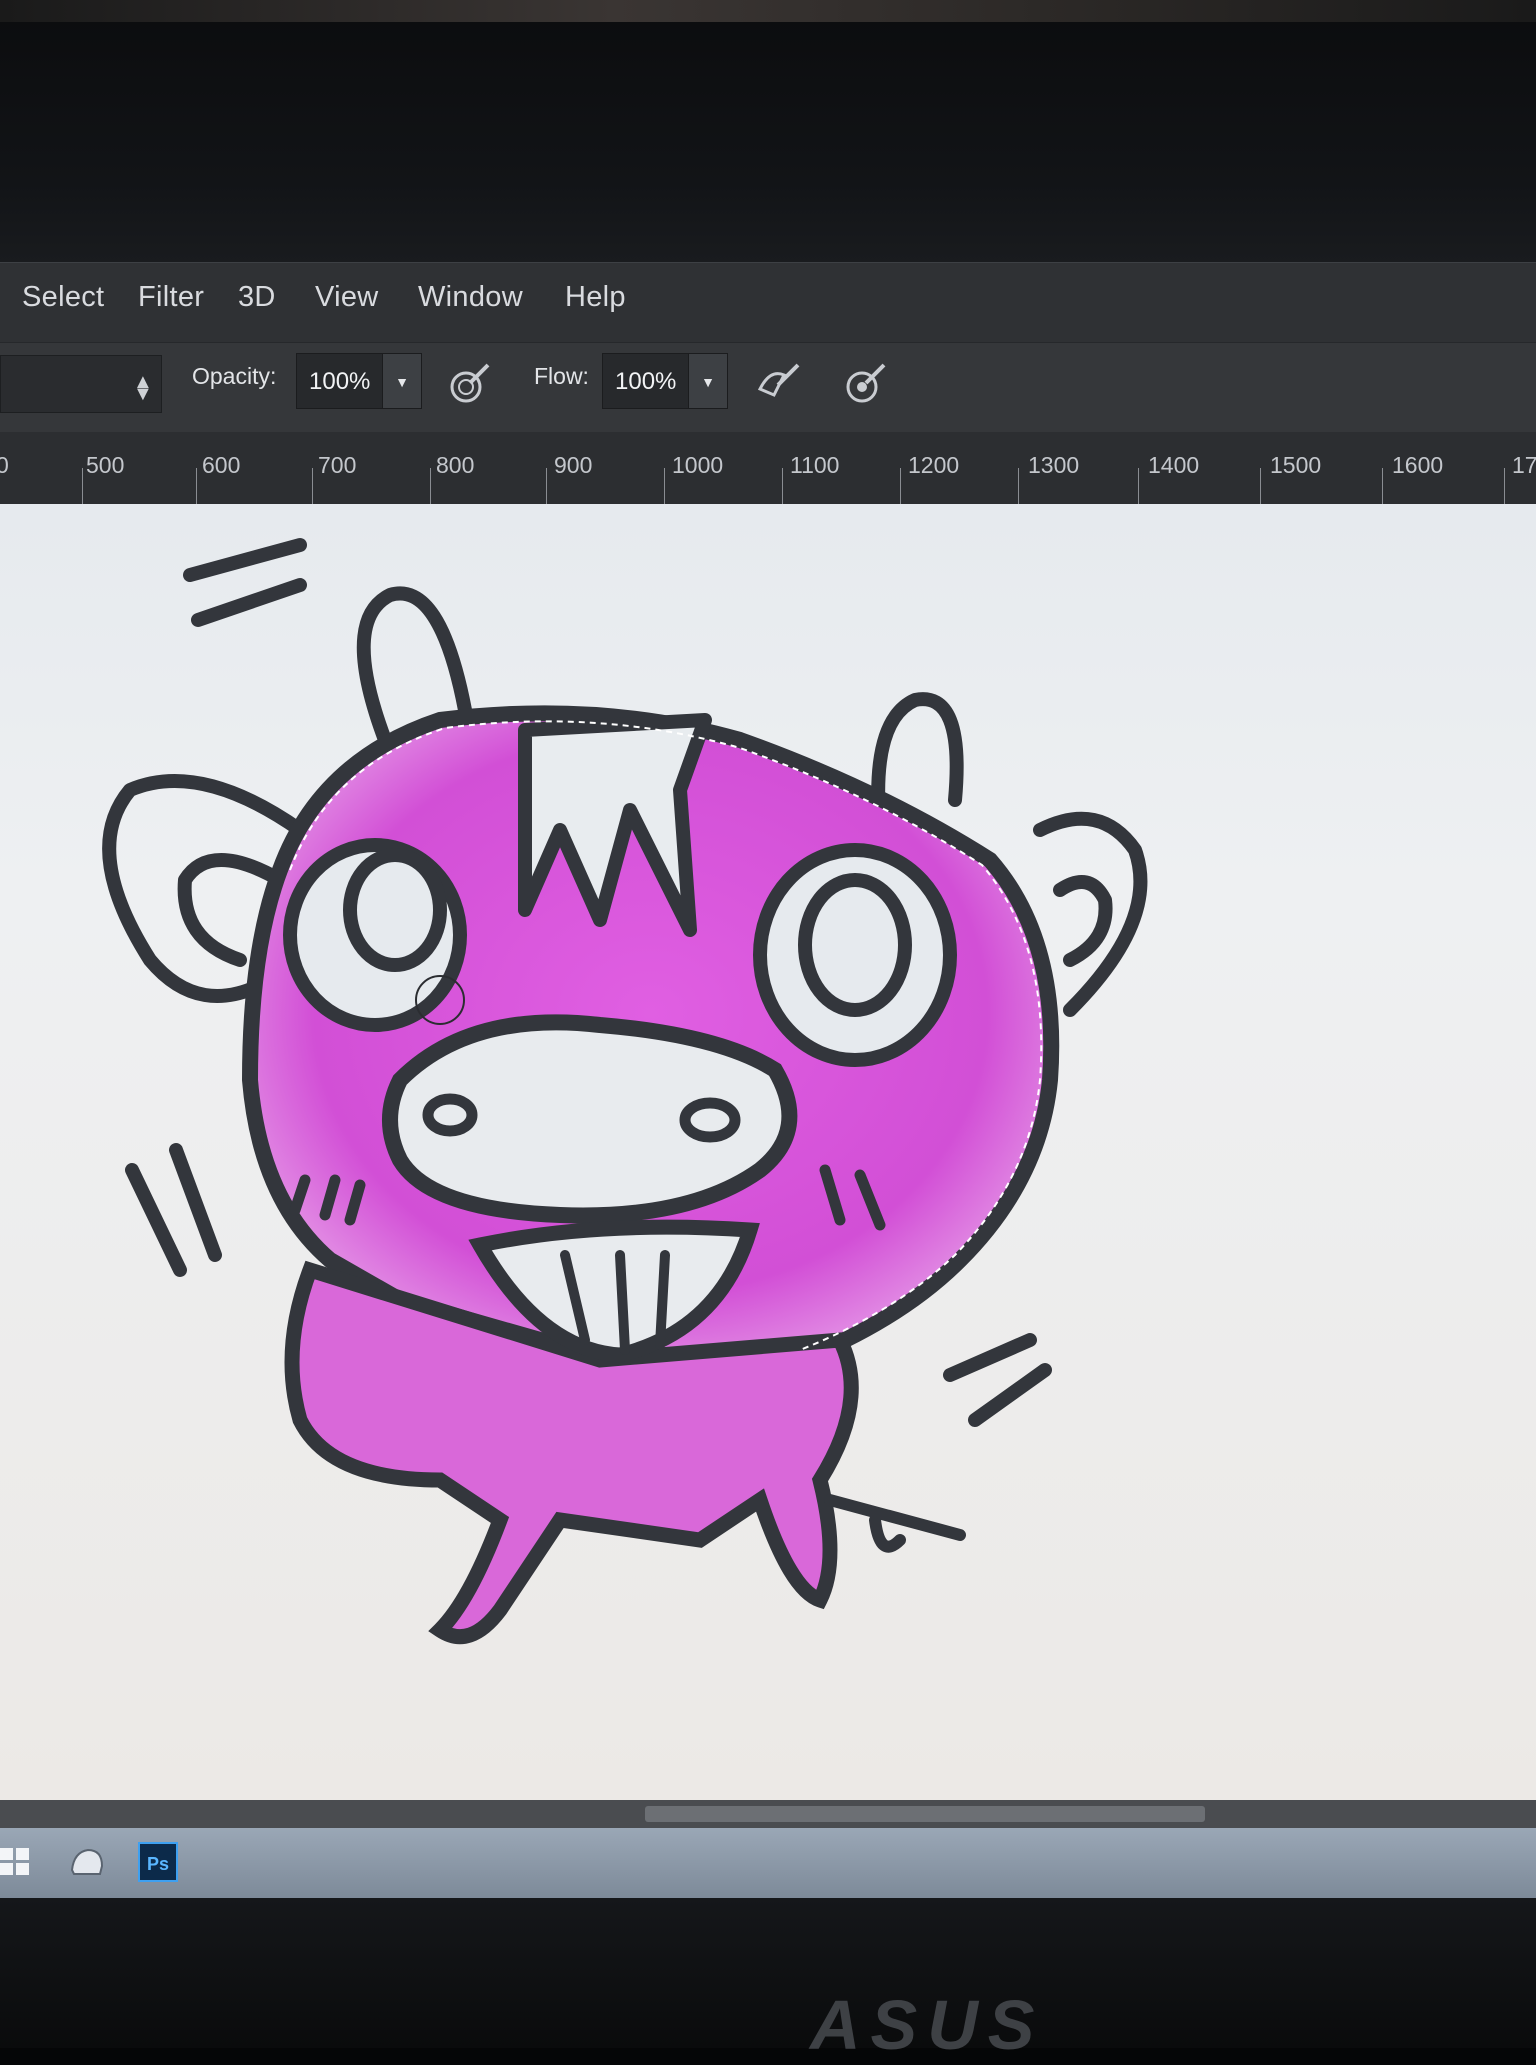 This screenshot has height=2065, width=1536. What do you see at coordinates (595, 297) in the screenshot?
I see `menu-help: Help` at bounding box center [595, 297].